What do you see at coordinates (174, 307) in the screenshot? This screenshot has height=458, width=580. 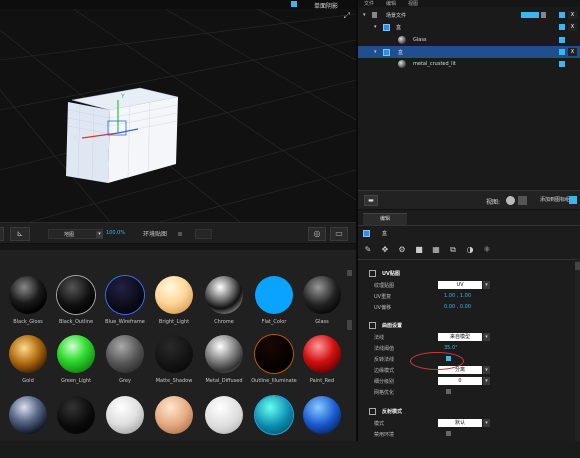 I see `material-swatch: Bright_Light` at bounding box center [174, 307].